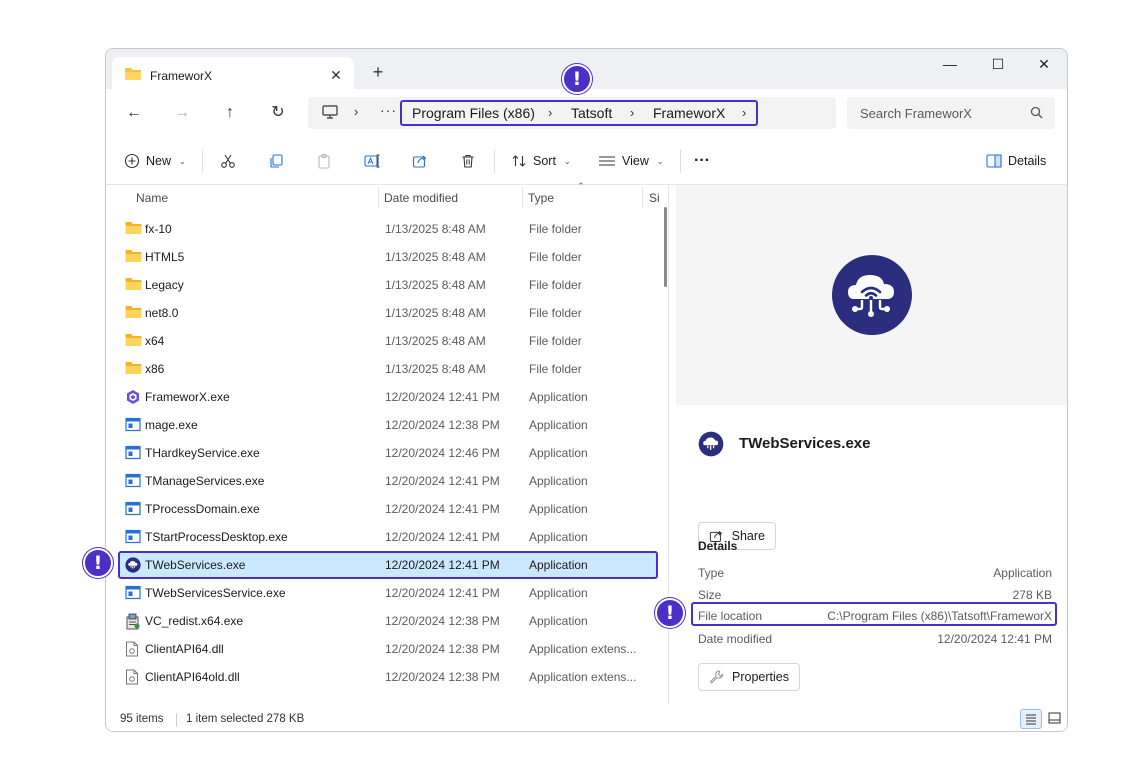 Image resolution: width=1147 pixels, height=780 pixels. I want to click on file-location-value: C:\Program Files (x86)\Tatsoft\FrameworX, so click(939, 616).